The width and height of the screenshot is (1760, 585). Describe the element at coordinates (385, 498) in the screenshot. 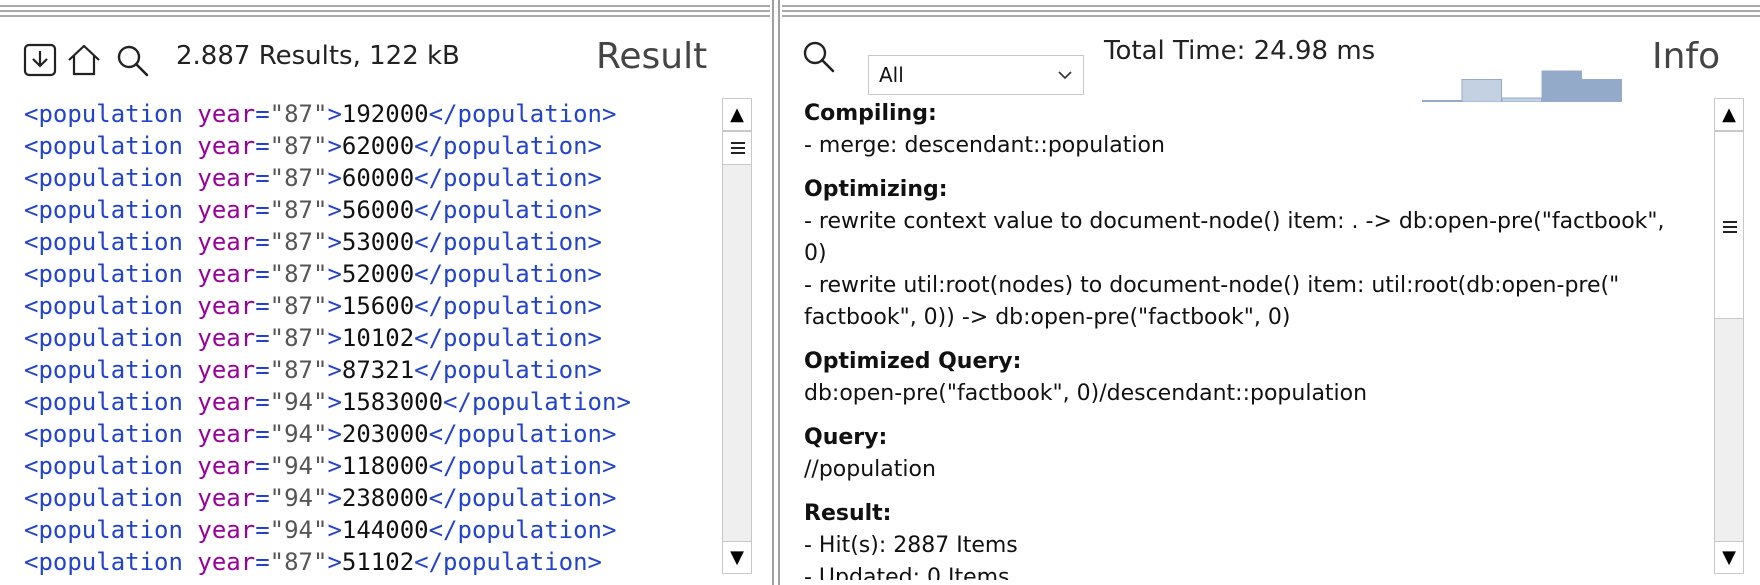

I see `xml-text-value: 238000` at that location.